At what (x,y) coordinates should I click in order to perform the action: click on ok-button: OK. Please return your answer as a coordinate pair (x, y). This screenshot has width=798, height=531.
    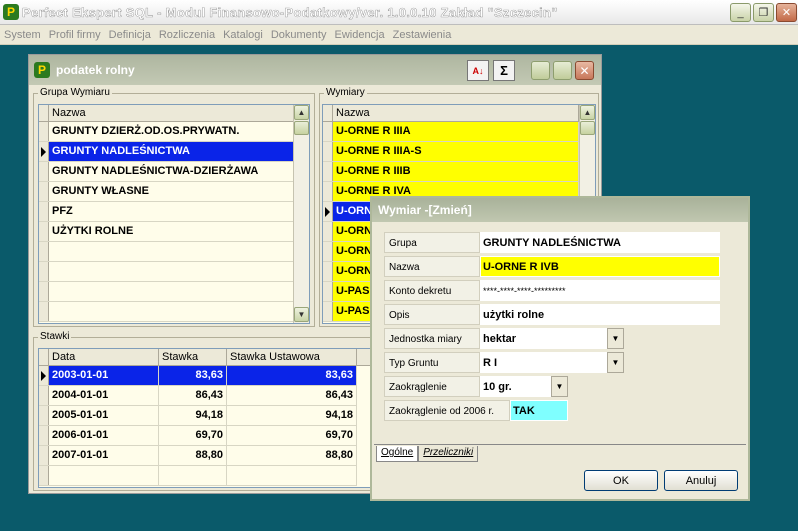
    Looking at the image, I should click on (621, 480).